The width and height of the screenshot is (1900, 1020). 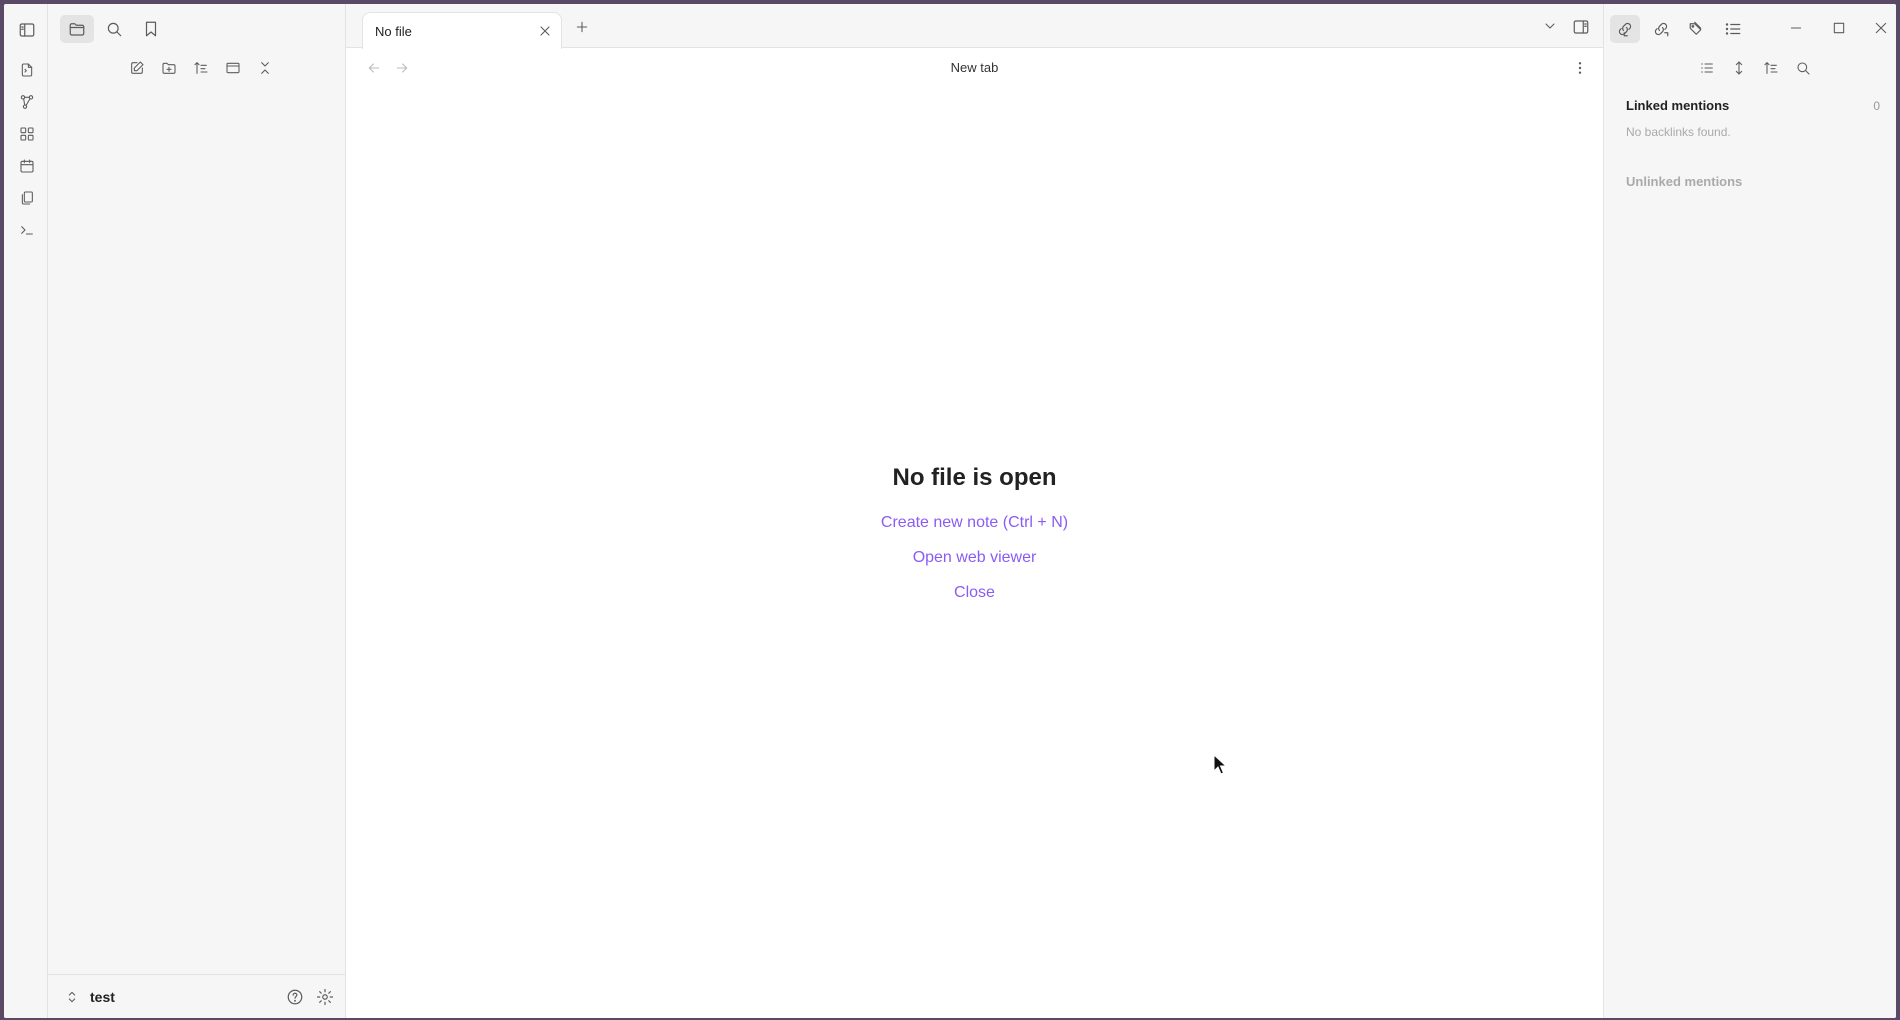 What do you see at coordinates (393, 31) in the screenshot?
I see `tab-title: No file` at bounding box center [393, 31].